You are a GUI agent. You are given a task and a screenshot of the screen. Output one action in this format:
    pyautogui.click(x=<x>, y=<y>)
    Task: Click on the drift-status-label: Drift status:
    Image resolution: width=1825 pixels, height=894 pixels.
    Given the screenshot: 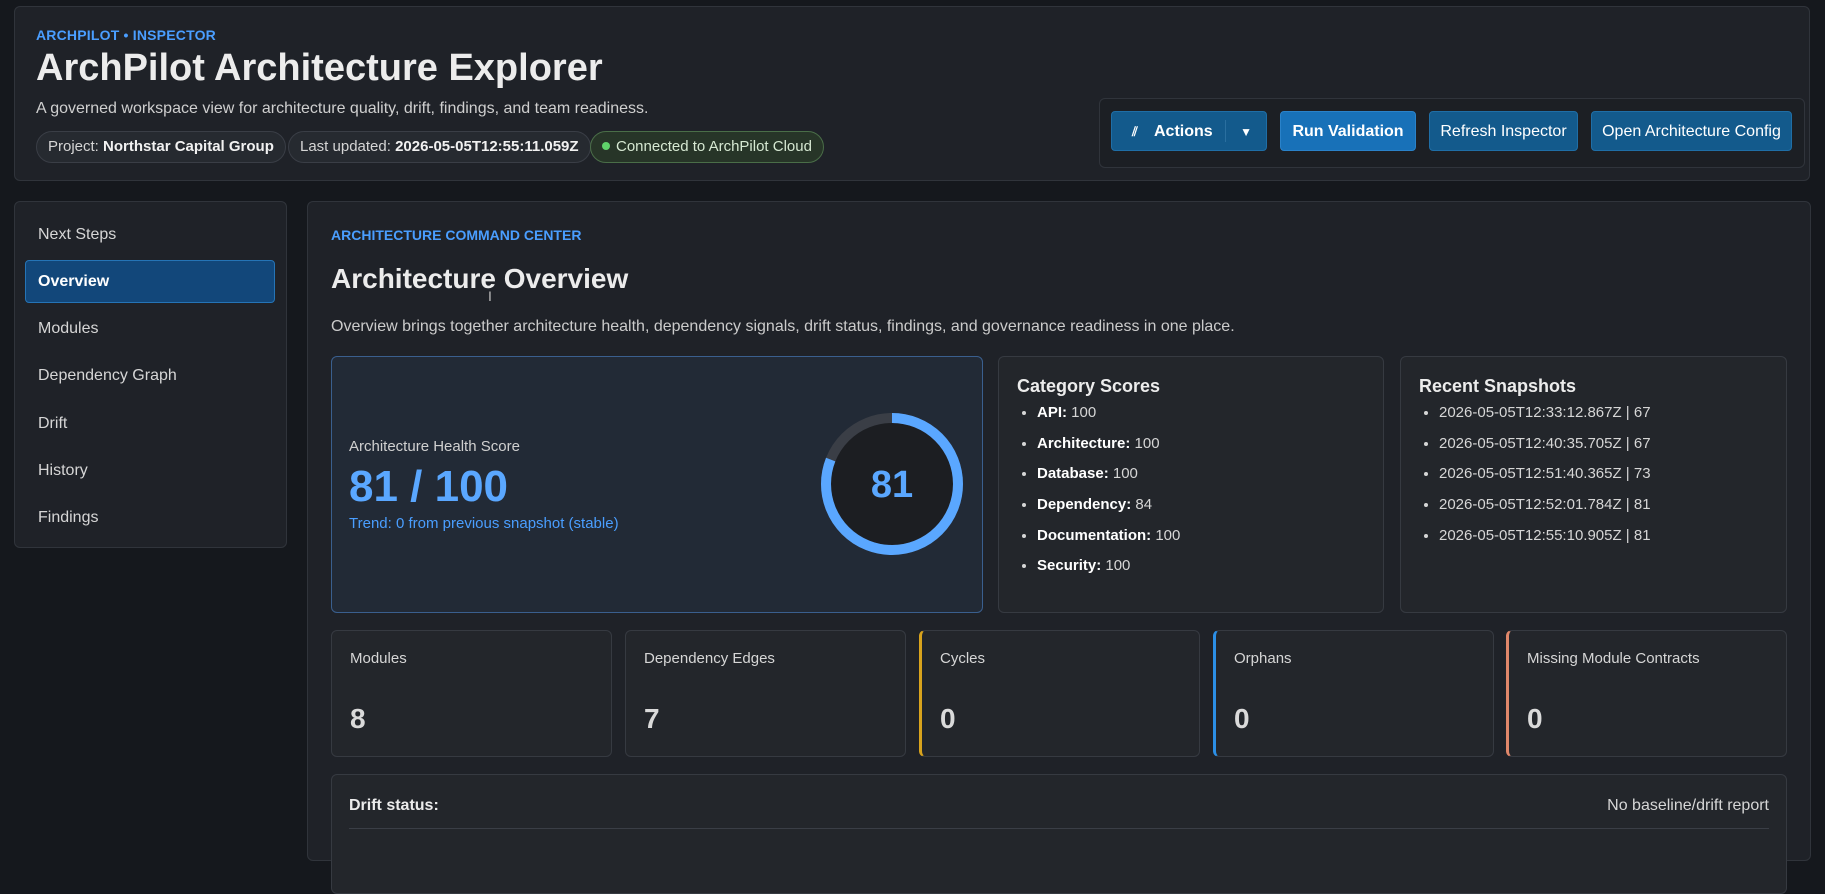 What is the action you would take?
    pyautogui.click(x=394, y=805)
    